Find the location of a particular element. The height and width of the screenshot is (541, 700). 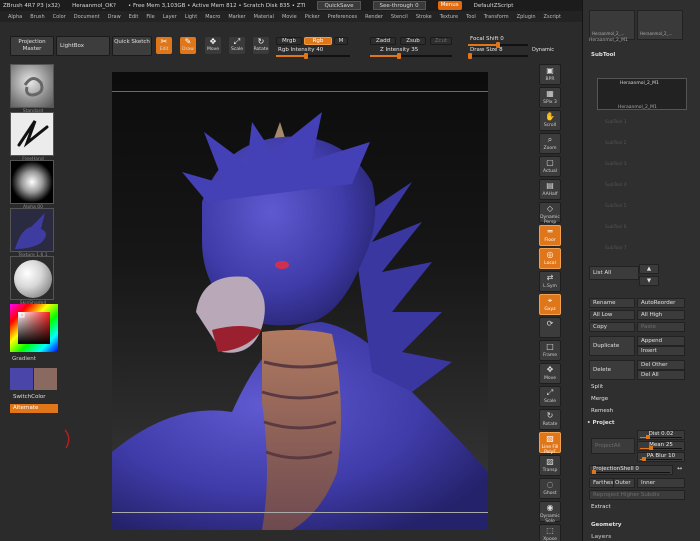

ghost-button: ◌ Ghost is located at coordinates (550, 488).